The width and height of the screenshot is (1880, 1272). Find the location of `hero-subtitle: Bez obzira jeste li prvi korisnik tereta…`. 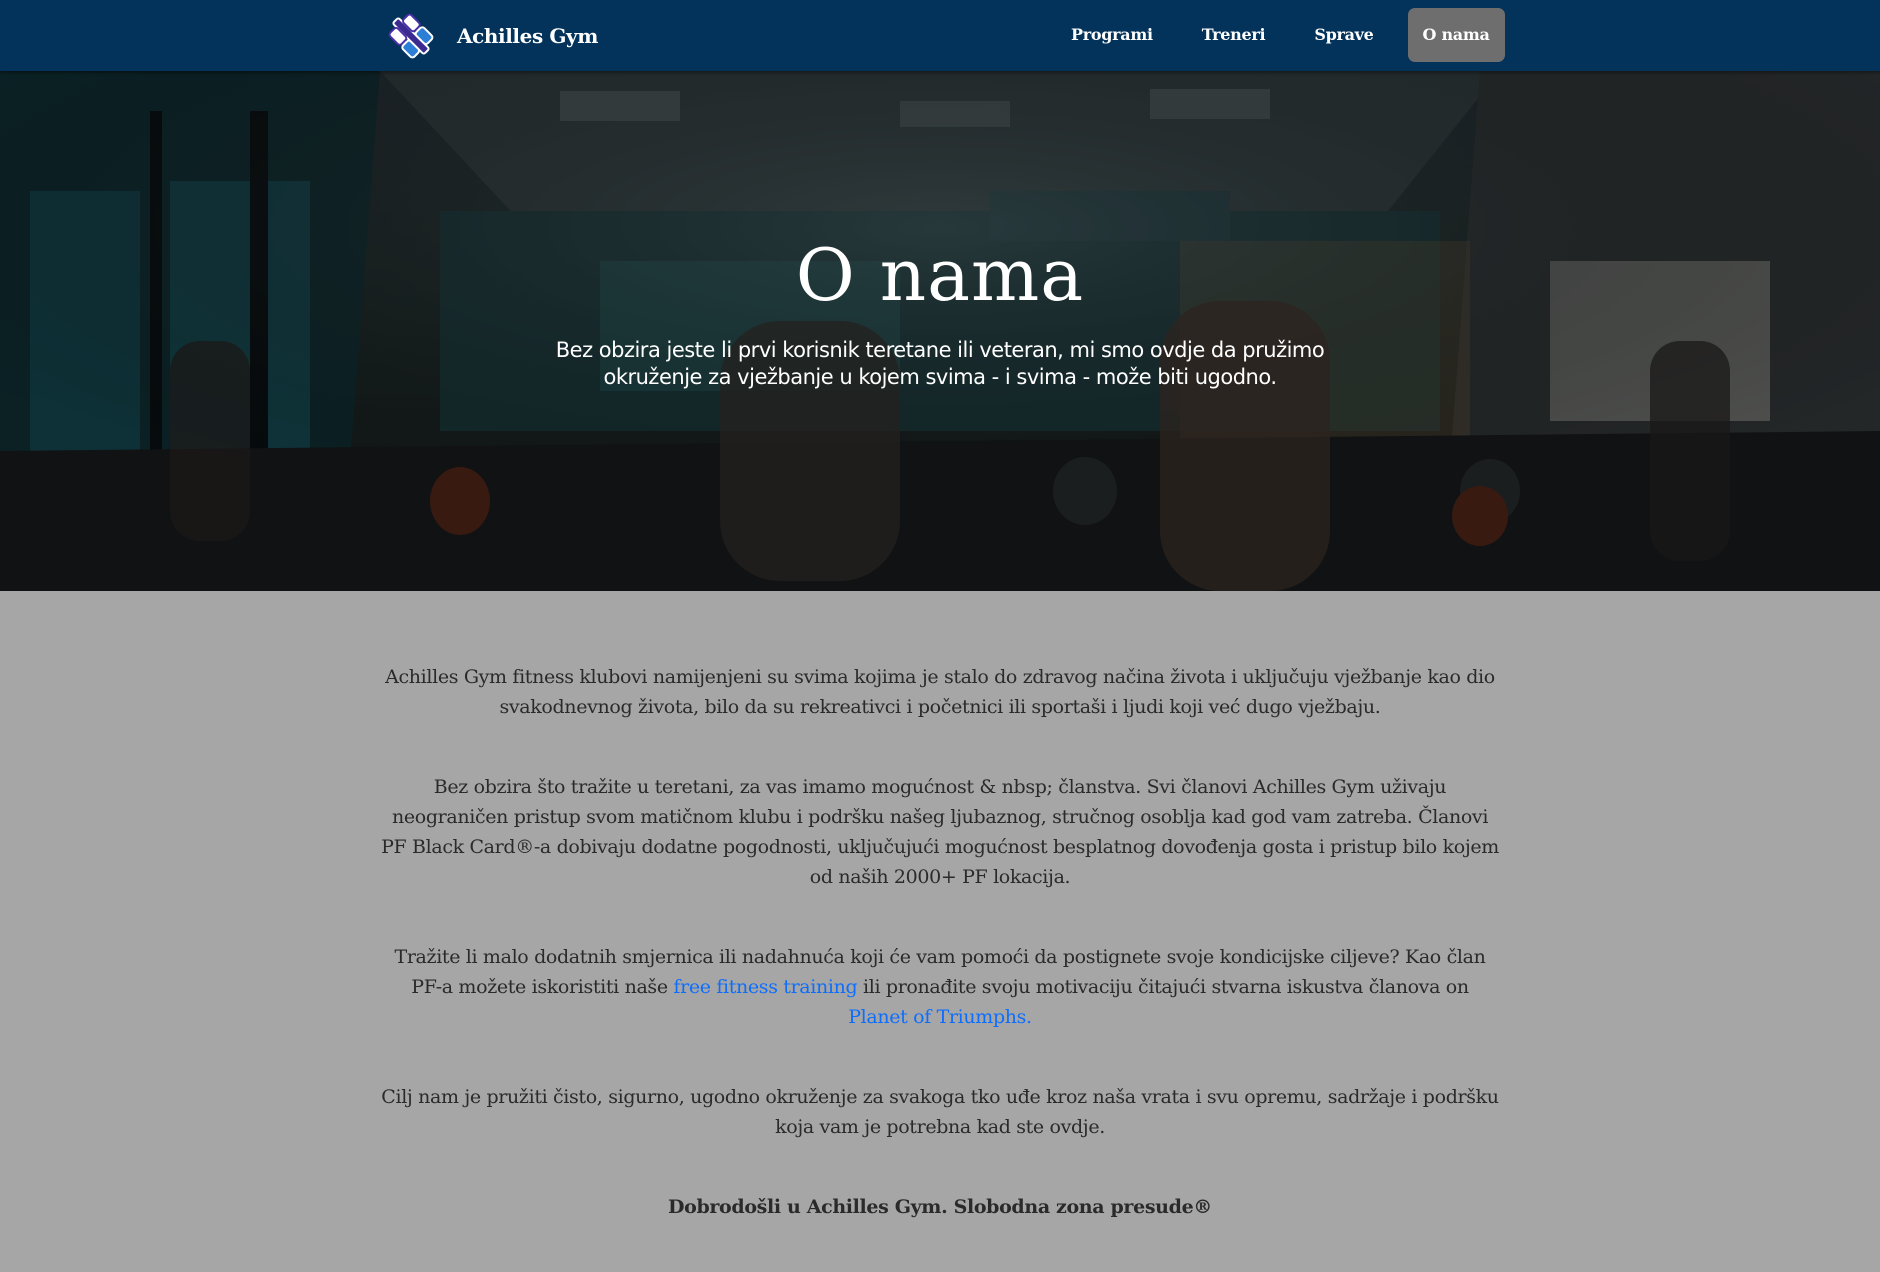

hero-subtitle: Bez obzira jeste li prvi korisnik tereta… is located at coordinates (940, 363).